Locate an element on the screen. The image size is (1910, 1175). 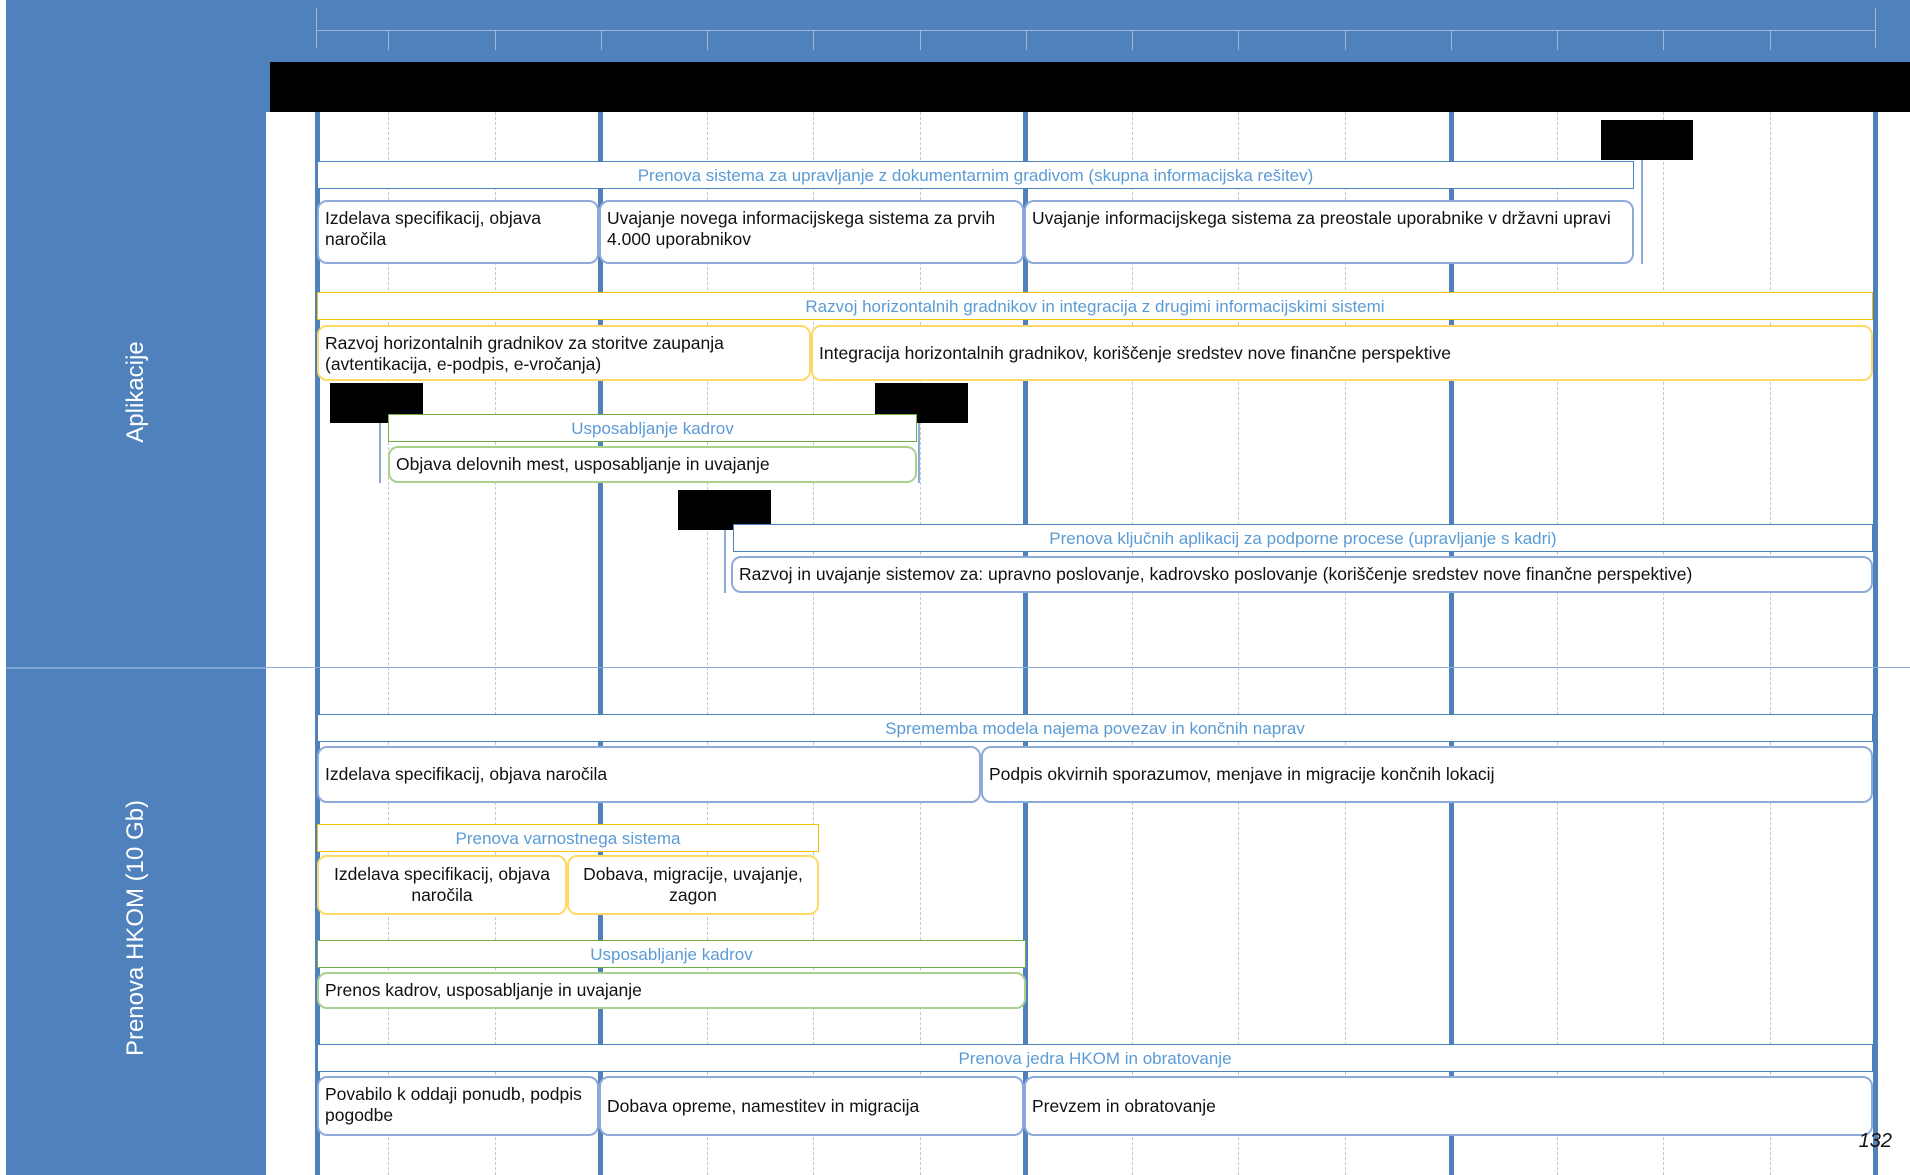
task-bar: Prenos kadrov, usposabljanje in uvajanje is located at coordinates (671, 990).